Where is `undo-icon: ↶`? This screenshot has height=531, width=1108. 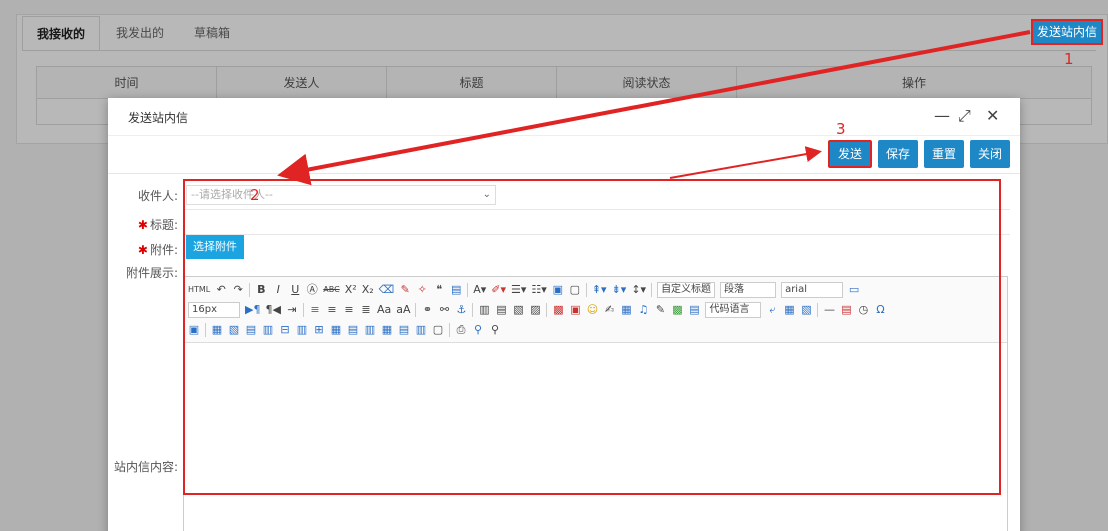 undo-icon: ↶ is located at coordinates (221, 290).